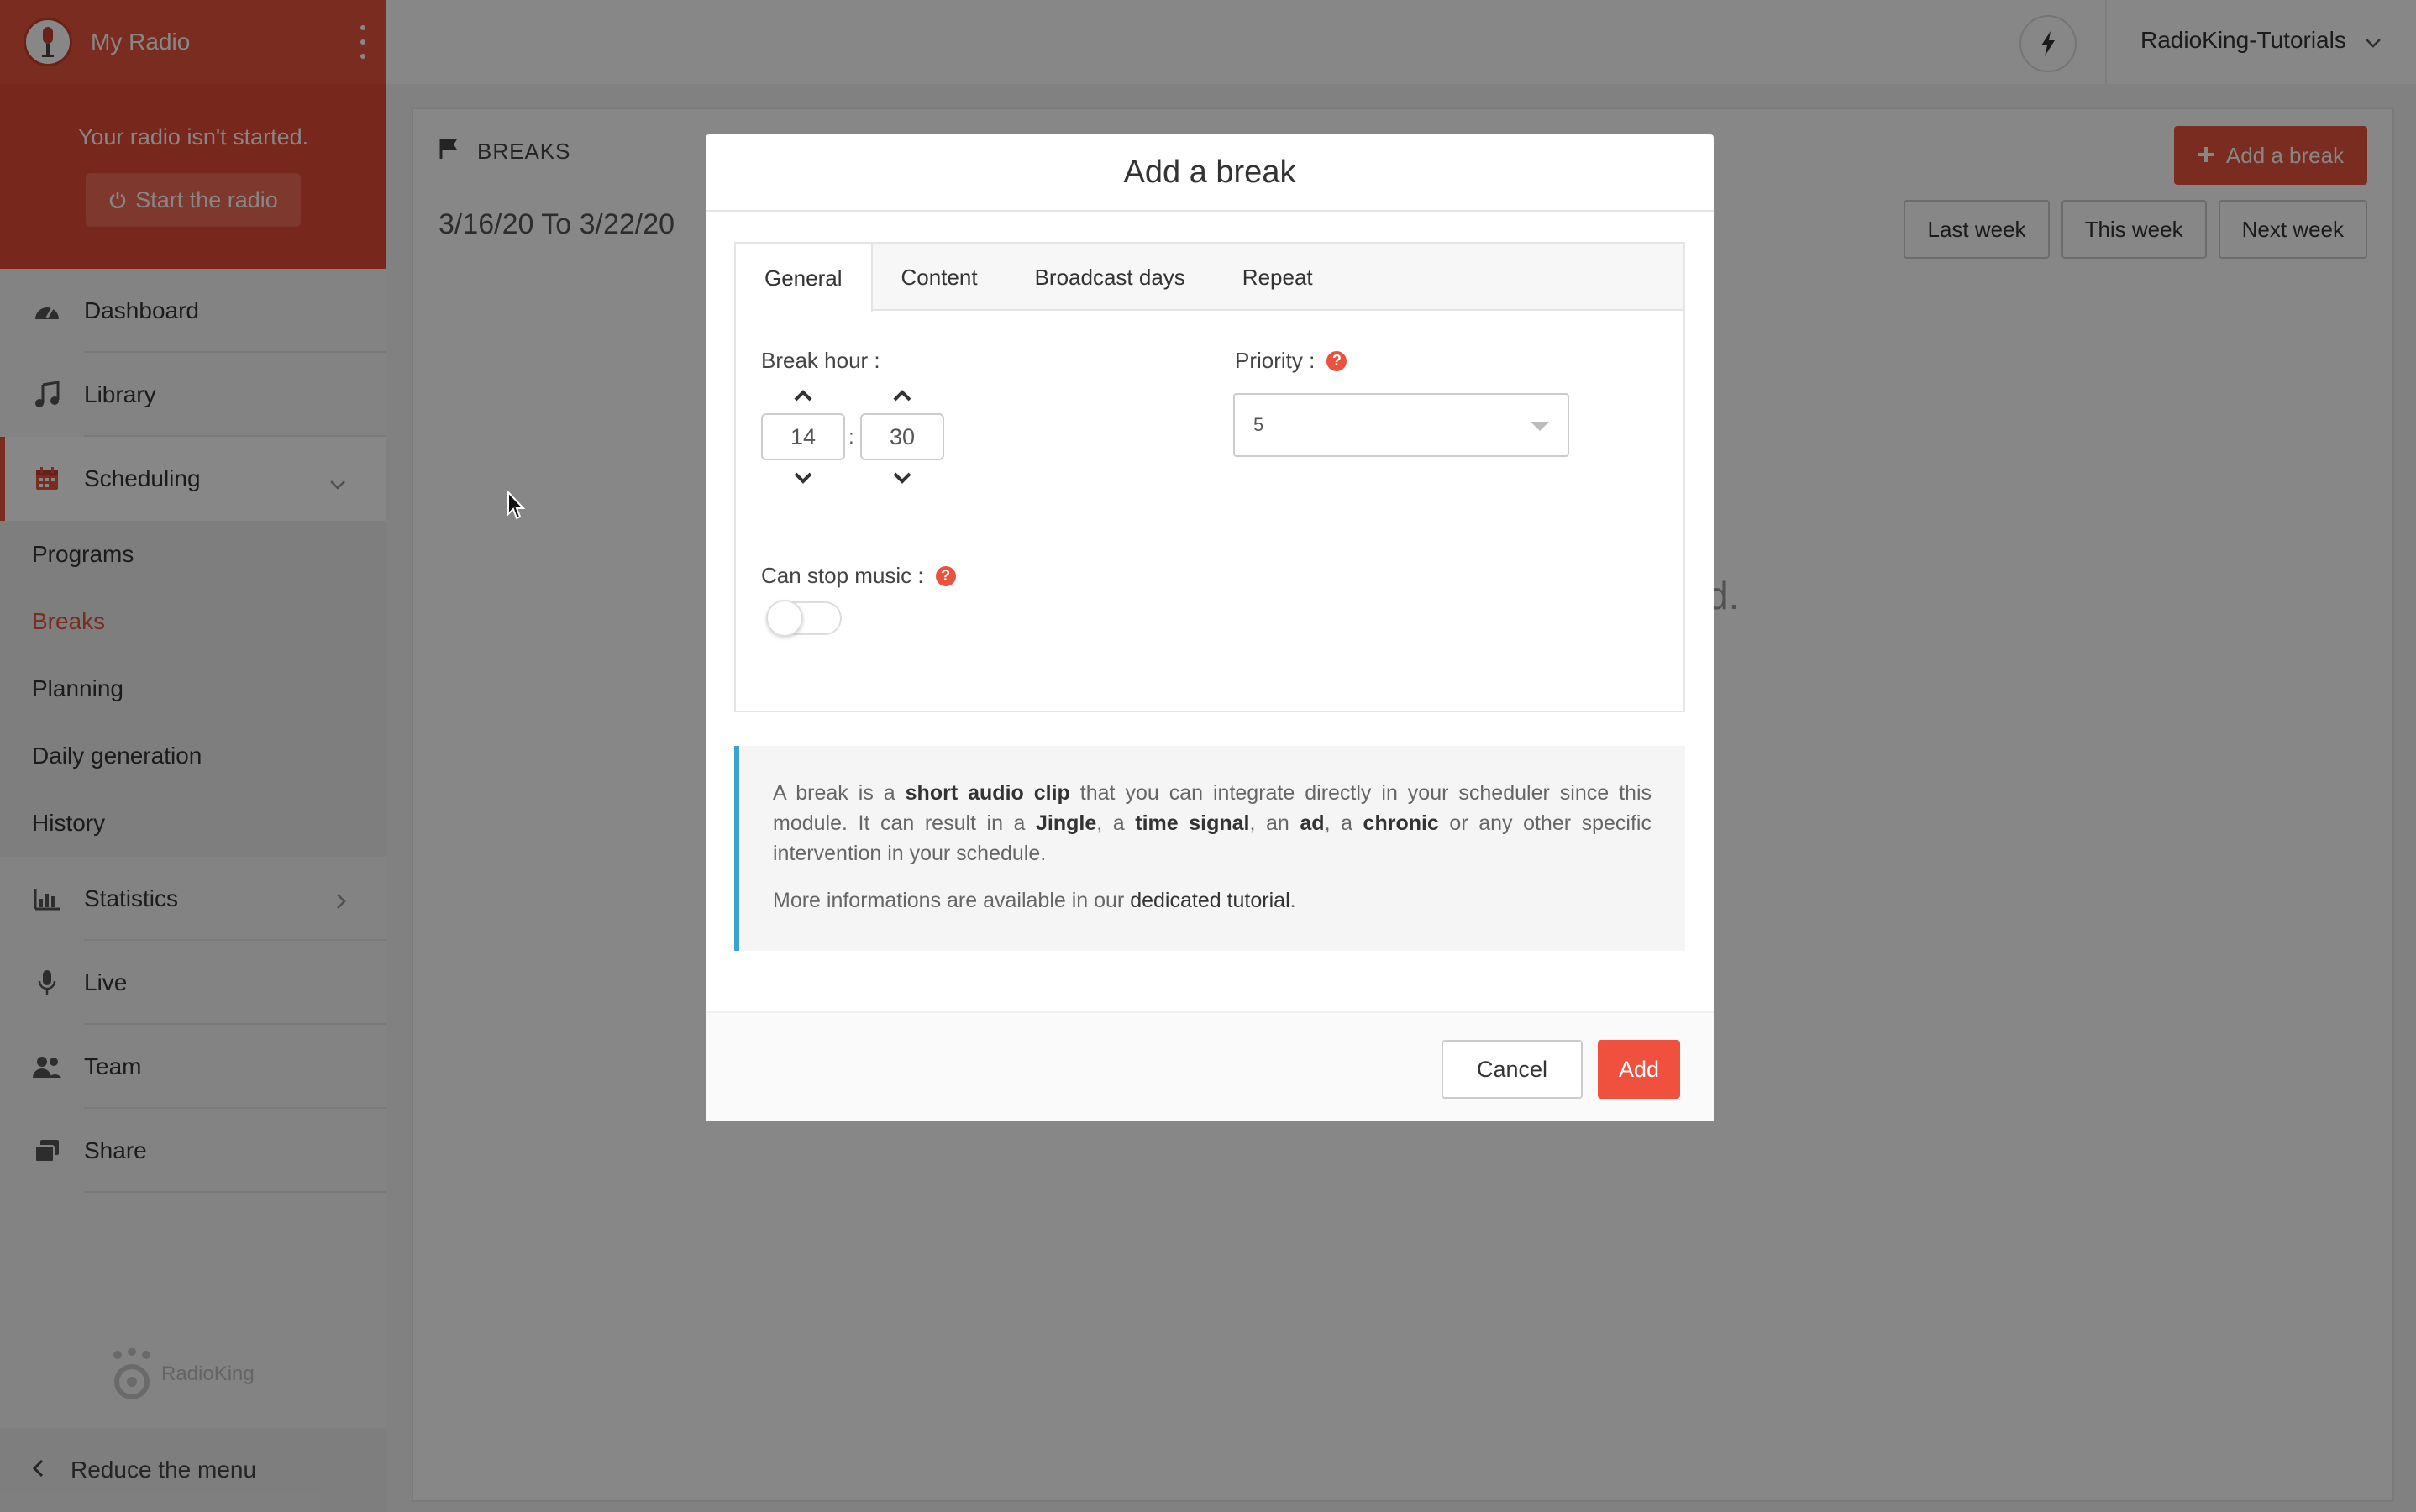 This screenshot has width=2416, height=1512. I want to click on break-hour-label: Break hour :, so click(820, 361).